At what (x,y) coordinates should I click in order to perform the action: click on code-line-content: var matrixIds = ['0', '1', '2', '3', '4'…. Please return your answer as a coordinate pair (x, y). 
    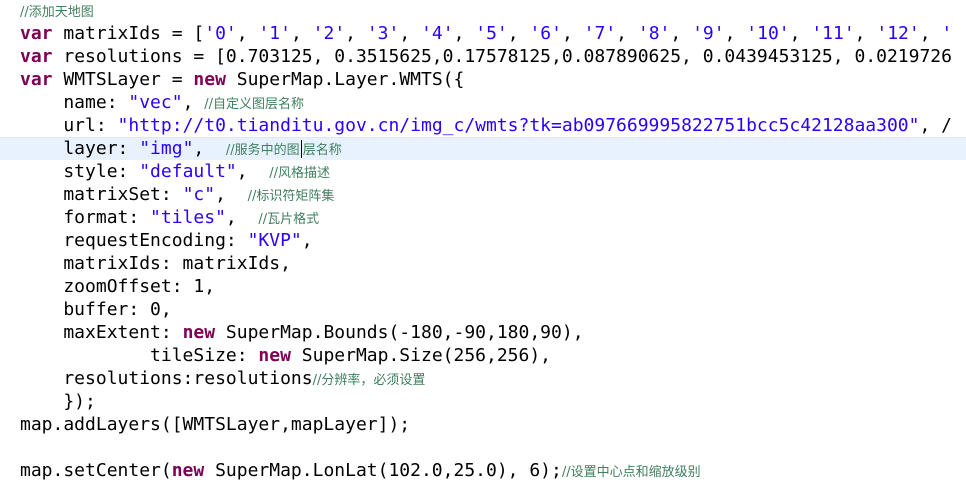
    Looking at the image, I should click on (476, 33).